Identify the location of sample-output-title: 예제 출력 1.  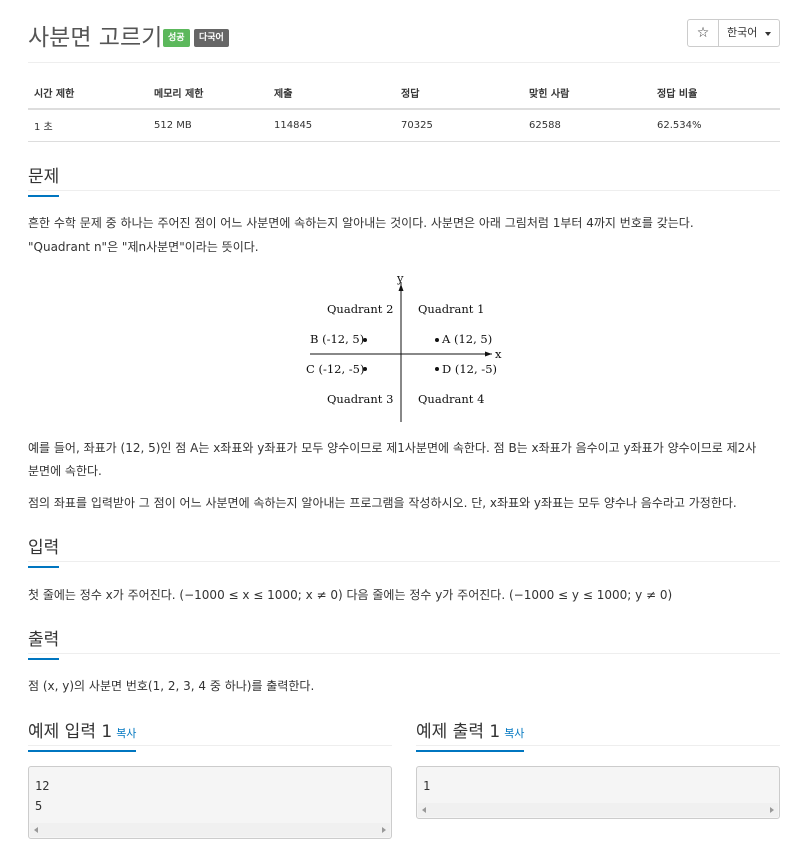
(458, 732).